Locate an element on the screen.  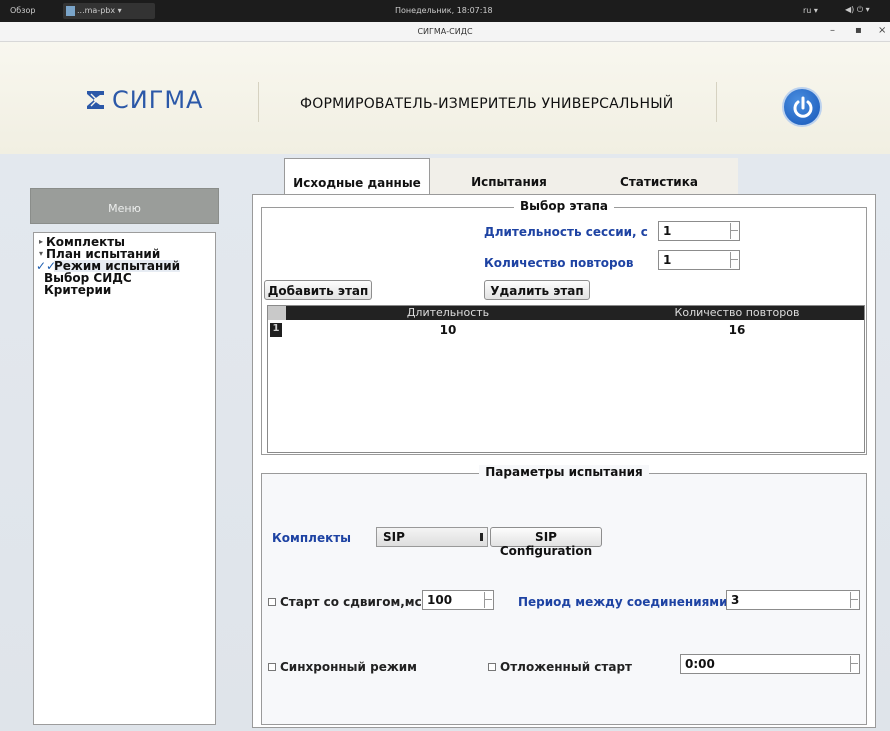
delayed-start-label: Отложенный старт is located at coordinates (566, 667).